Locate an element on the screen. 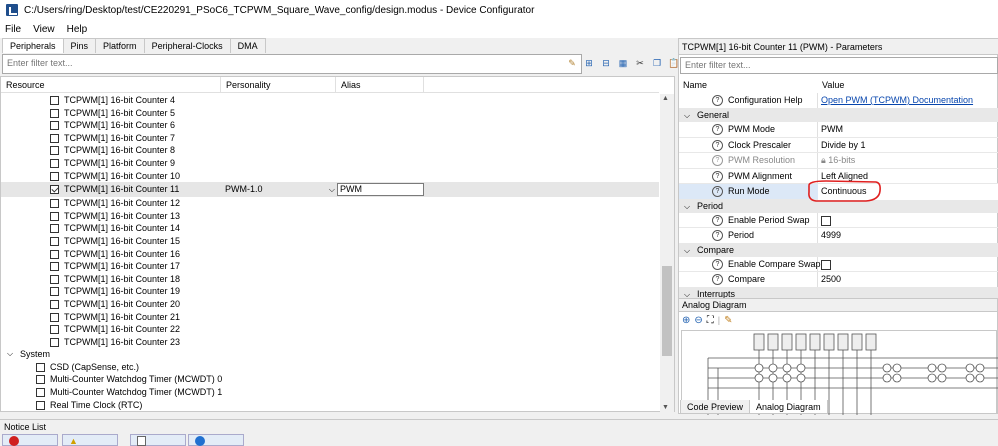 Image resolution: width=998 pixels, height=446 pixels. group-period: ⌵ Period is located at coordinates (838, 206).